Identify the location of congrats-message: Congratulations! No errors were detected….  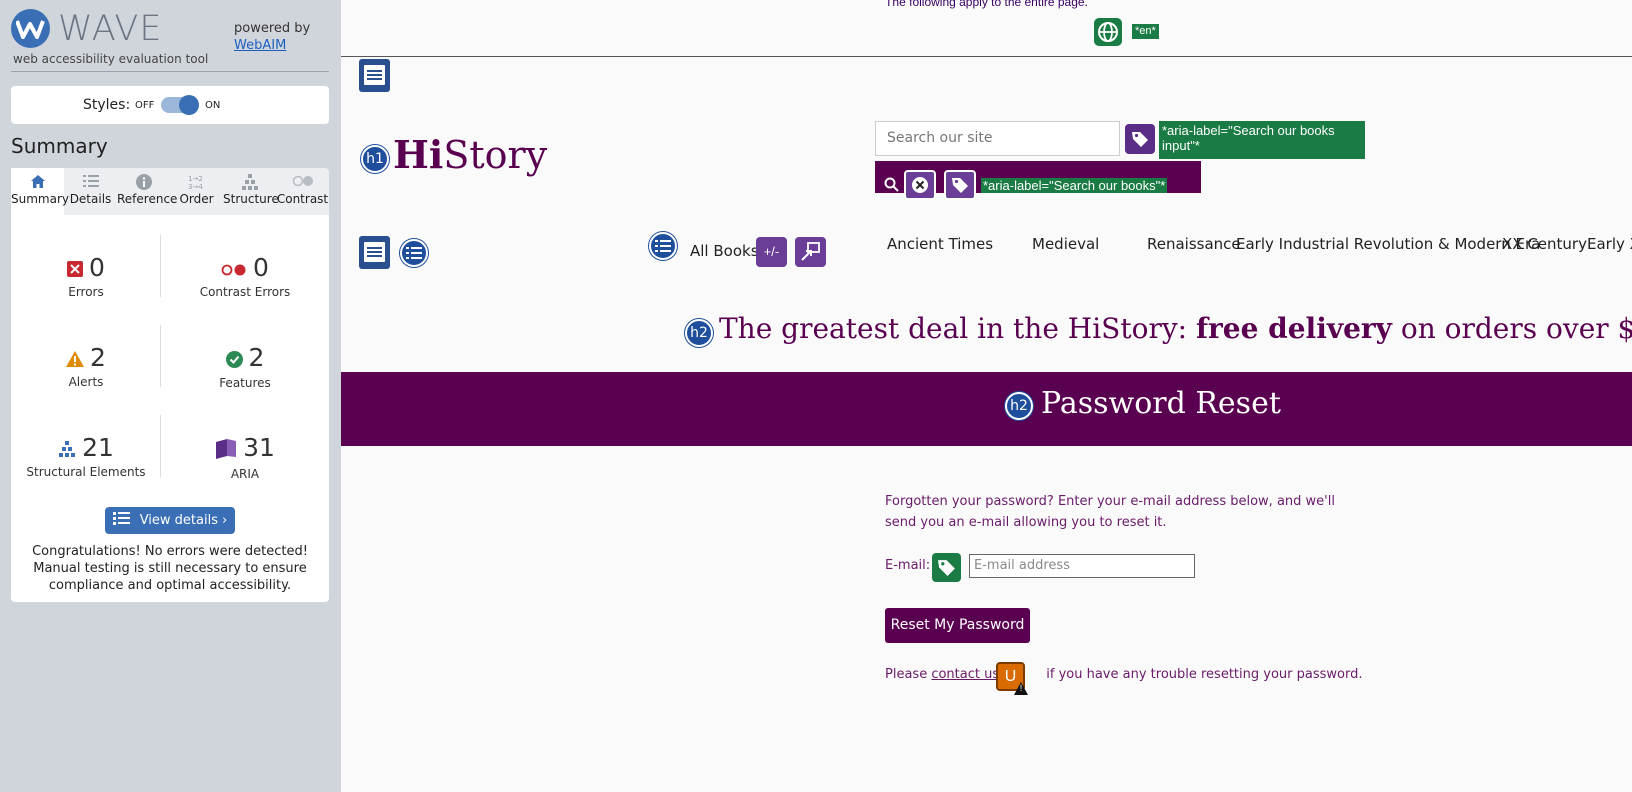
(170, 568).